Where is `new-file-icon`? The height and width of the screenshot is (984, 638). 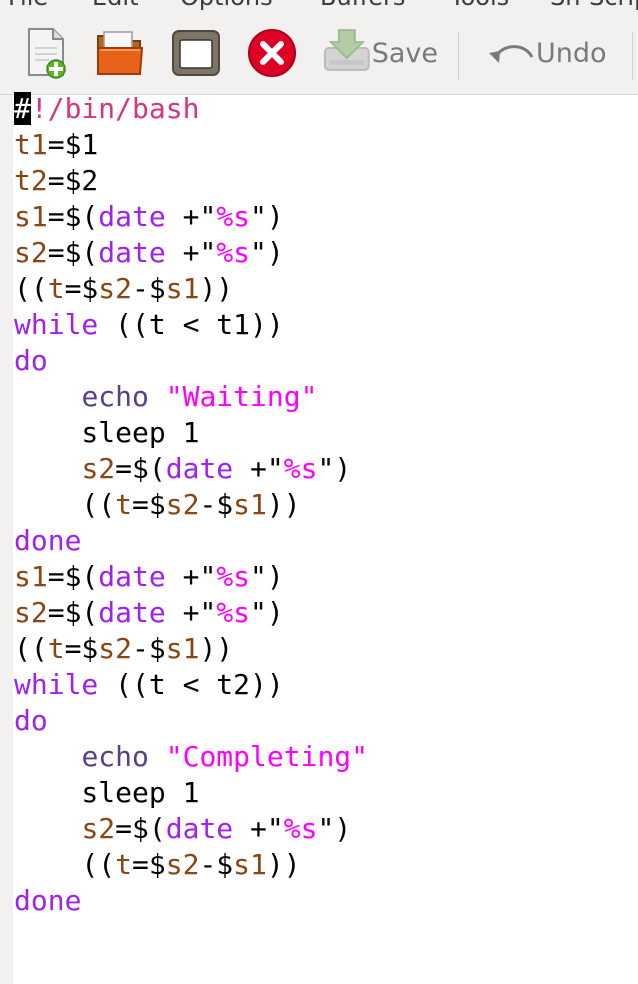
new-file-icon is located at coordinates (47, 53).